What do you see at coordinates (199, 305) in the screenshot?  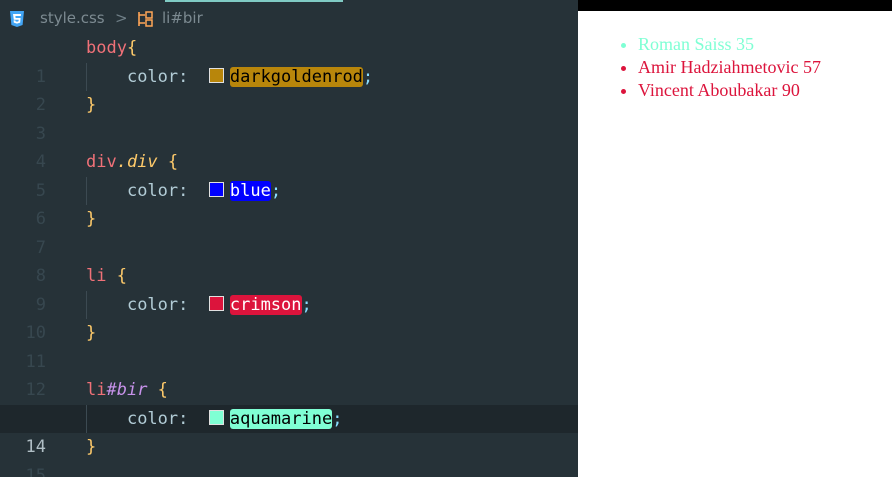 I see `line-content: color: crimson;` at bounding box center [199, 305].